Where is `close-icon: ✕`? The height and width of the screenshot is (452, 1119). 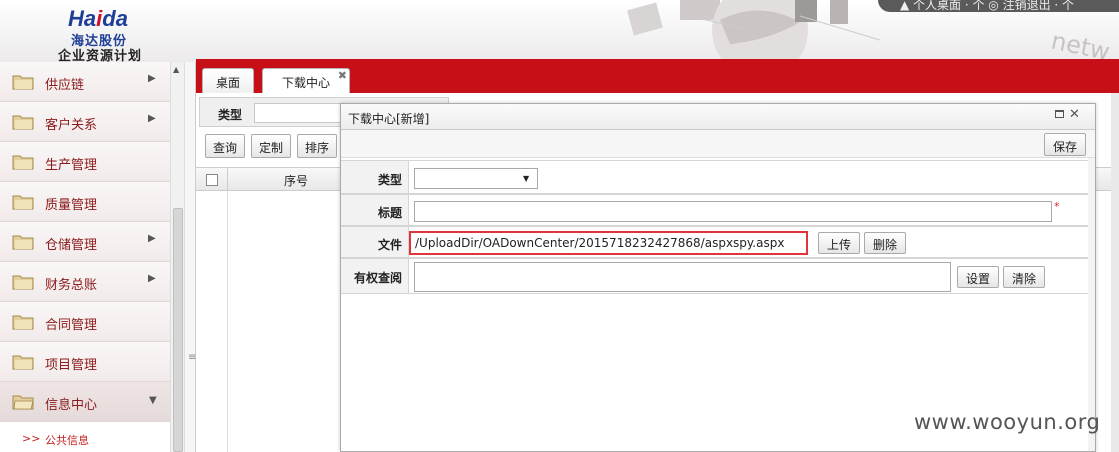 close-icon: ✕ is located at coordinates (1074, 114).